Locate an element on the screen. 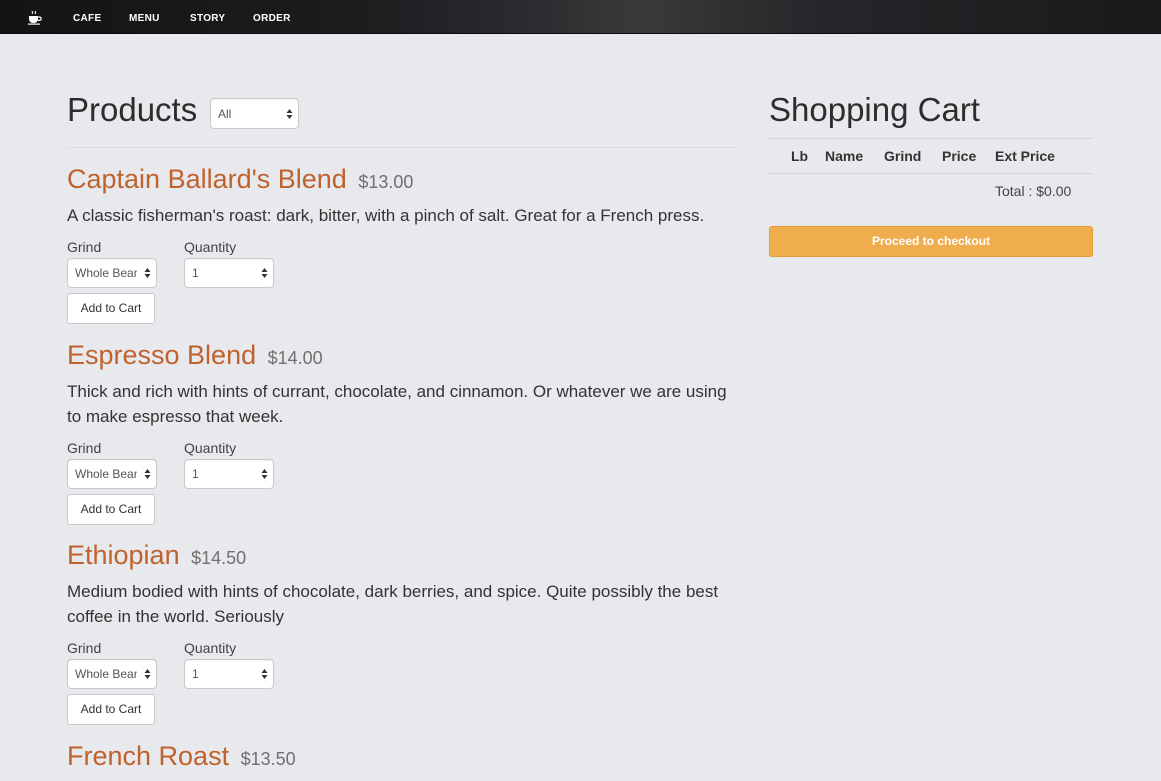 The height and width of the screenshot is (781, 1161). product-name: Ethiopian is located at coordinates (123, 555).